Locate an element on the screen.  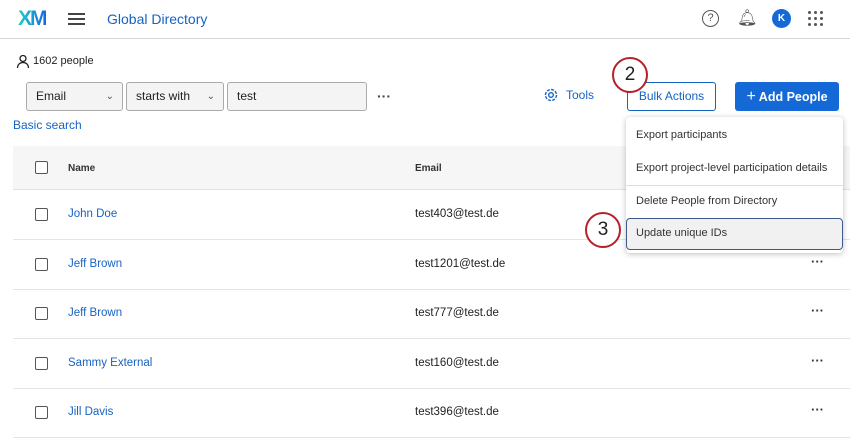
column-header-email: Email is located at coordinates (428, 168).